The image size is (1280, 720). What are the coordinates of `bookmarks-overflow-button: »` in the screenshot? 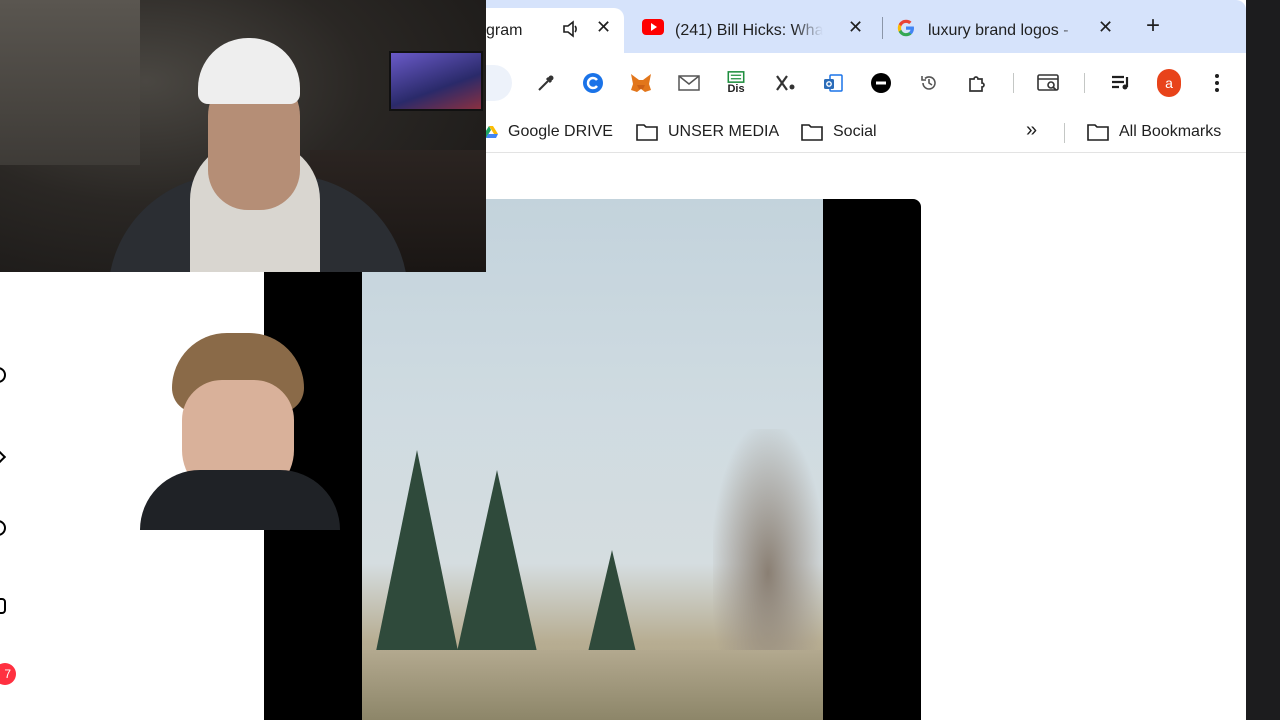 It's located at (1031, 130).